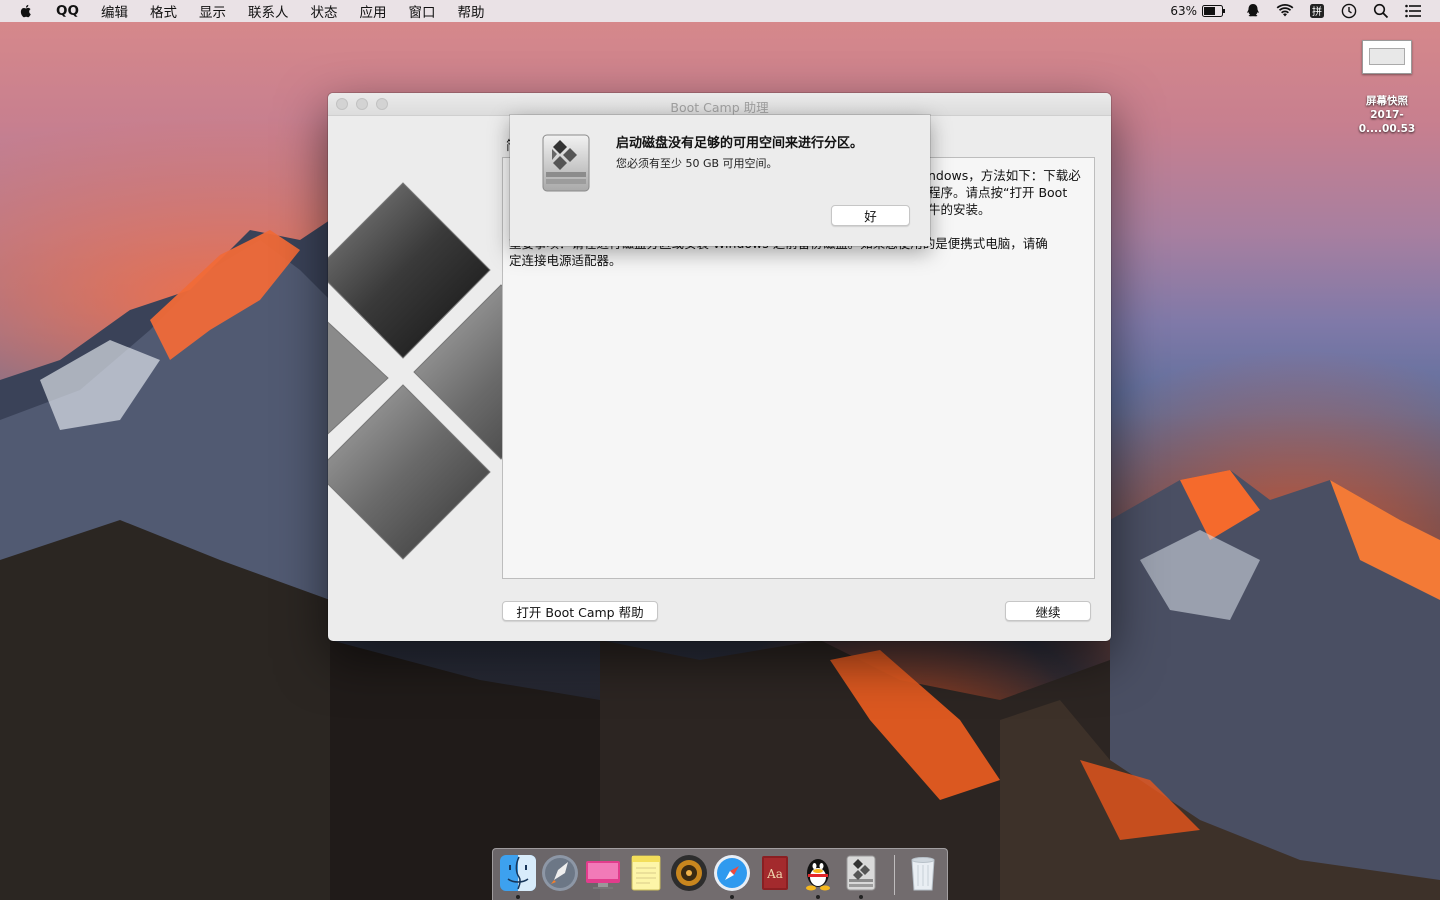 This screenshot has width=1440, height=900. Describe the element at coordinates (894, 875) in the screenshot. I see `dock-separator` at that location.